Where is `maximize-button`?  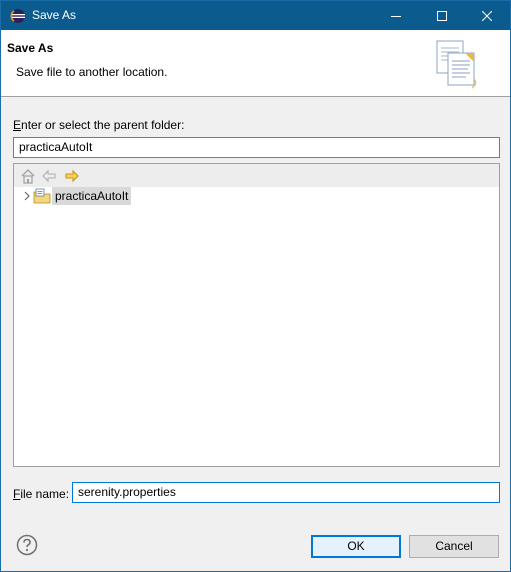 maximize-button is located at coordinates (442, 15).